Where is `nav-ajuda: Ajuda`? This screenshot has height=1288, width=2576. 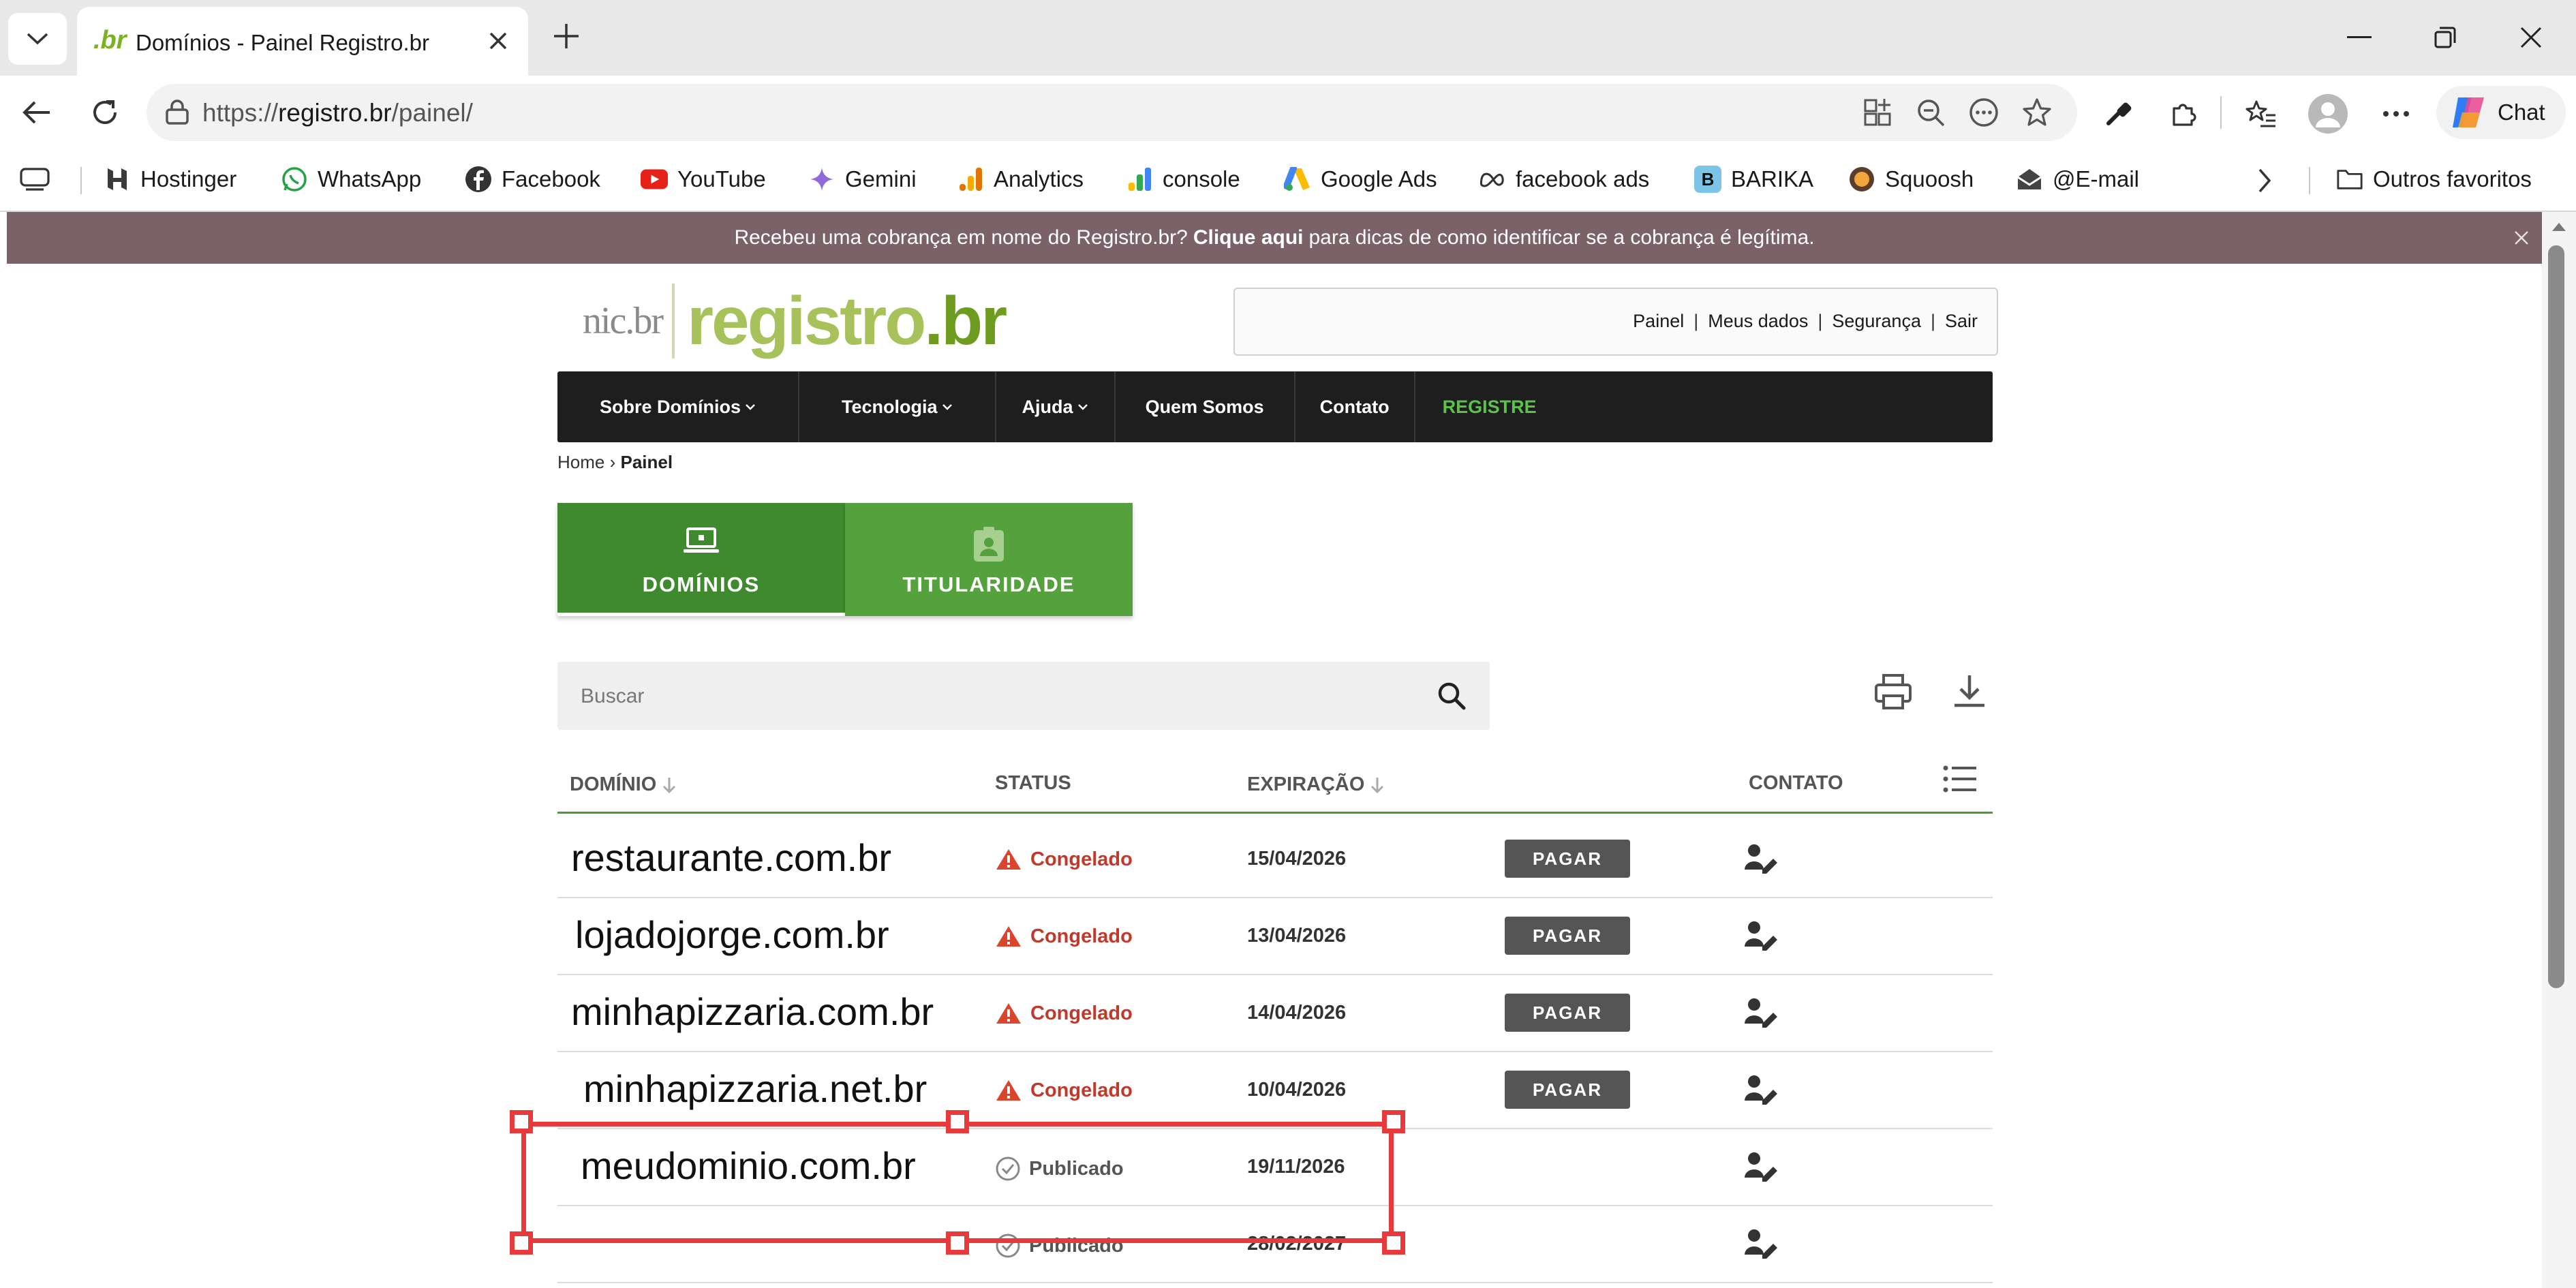
nav-ajuda: Ajuda is located at coordinates (1056, 407).